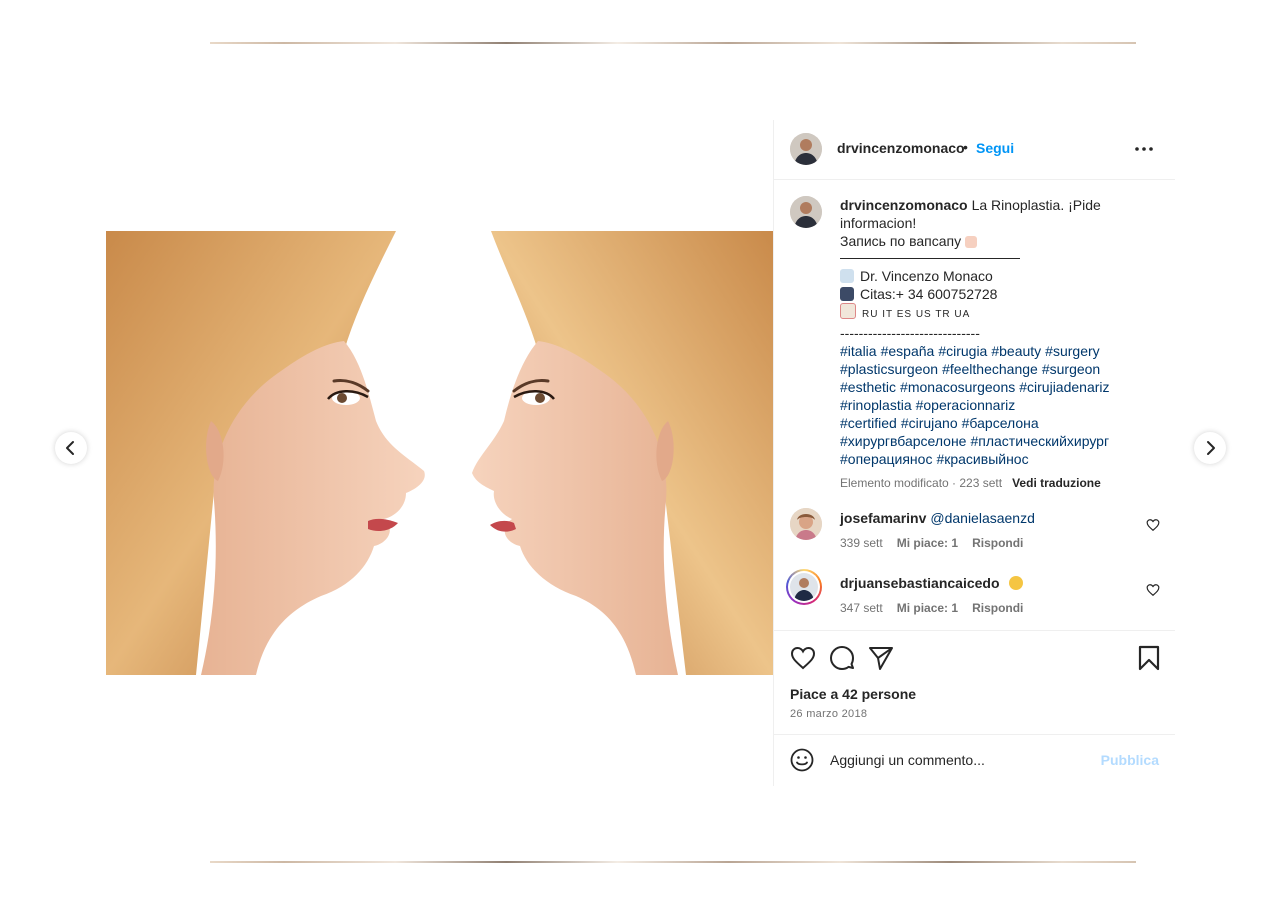 The height and width of the screenshot is (905, 1280). Describe the element at coordinates (861, 543) in the screenshot. I see `comment-time: 339 sett` at that location.